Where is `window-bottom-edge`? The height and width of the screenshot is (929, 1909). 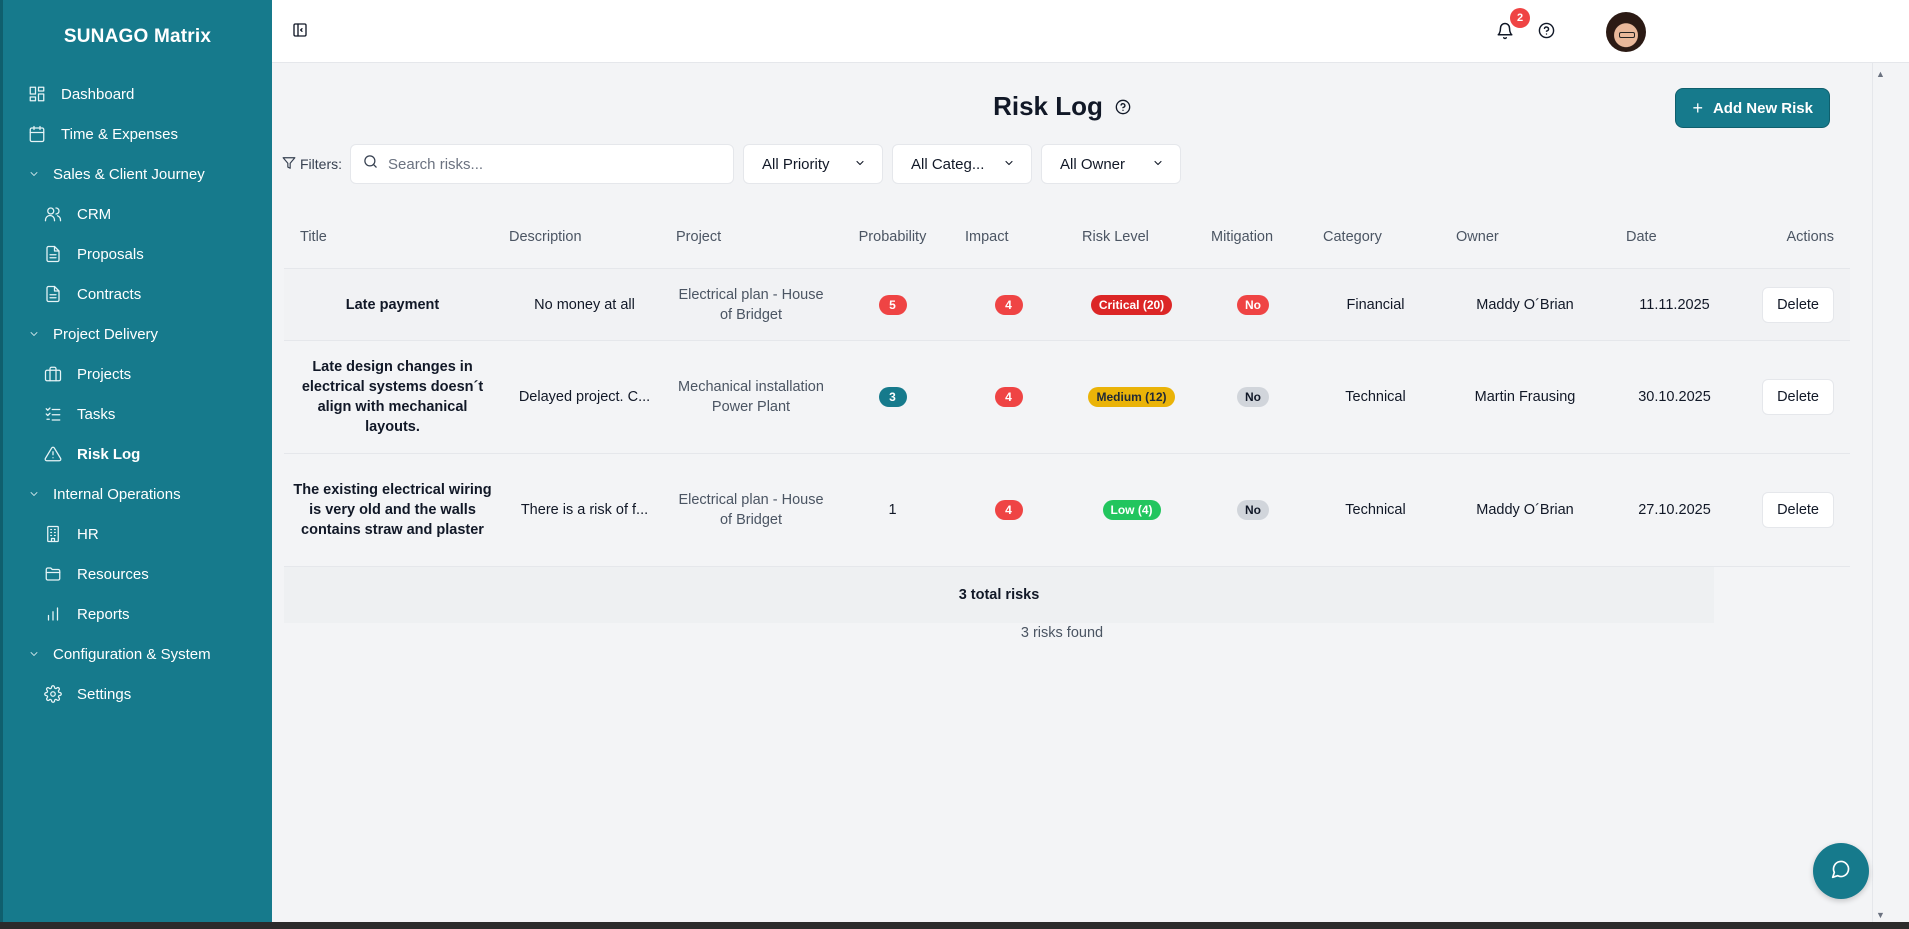 window-bottom-edge is located at coordinates (954, 925).